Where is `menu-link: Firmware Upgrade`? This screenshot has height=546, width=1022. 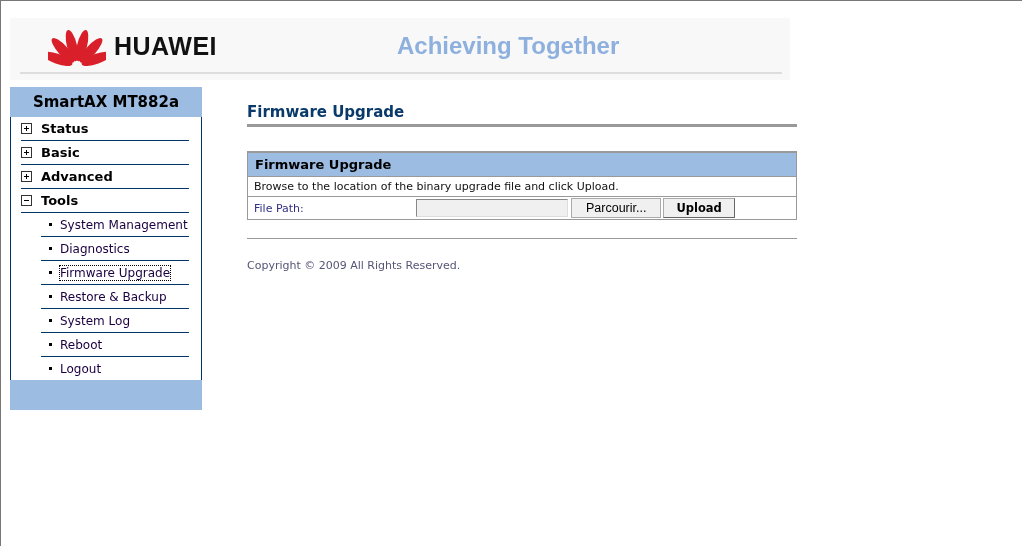
menu-link: Firmware Upgrade is located at coordinates (115, 272).